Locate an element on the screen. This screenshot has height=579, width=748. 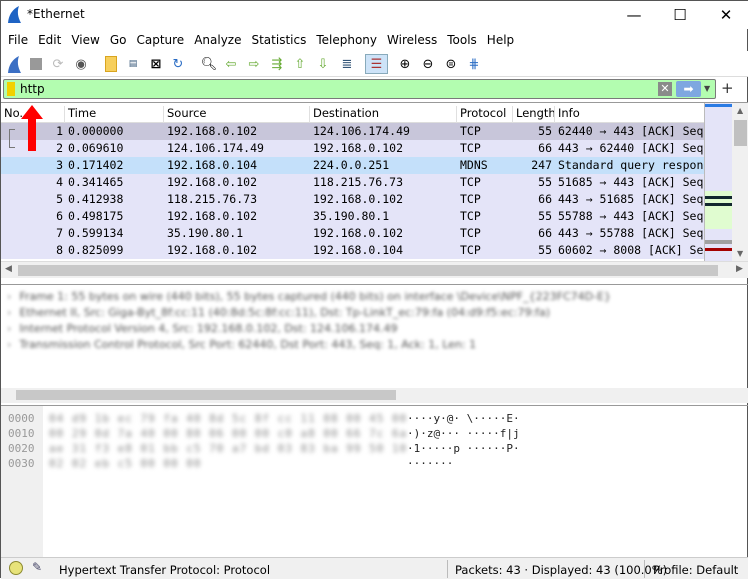
menu-edit: Edit is located at coordinates (49, 40).